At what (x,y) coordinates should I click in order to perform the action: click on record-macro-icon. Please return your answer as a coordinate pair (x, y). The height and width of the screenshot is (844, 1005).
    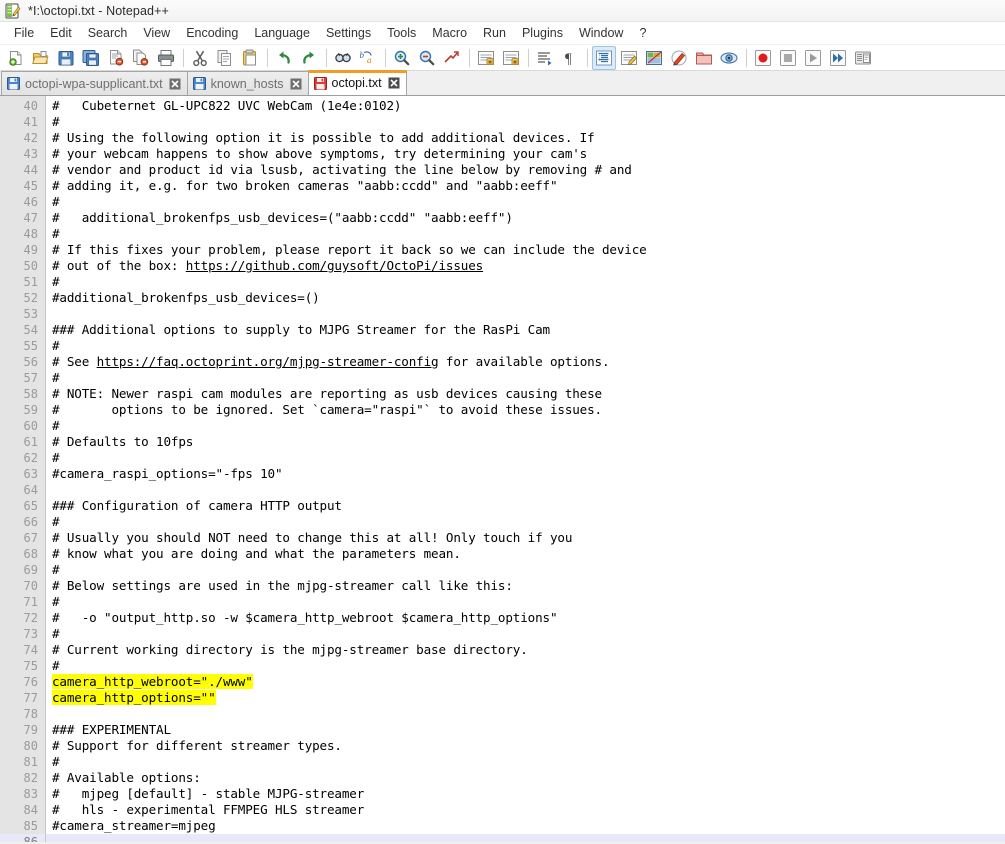
    Looking at the image, I should click on (763, 58).